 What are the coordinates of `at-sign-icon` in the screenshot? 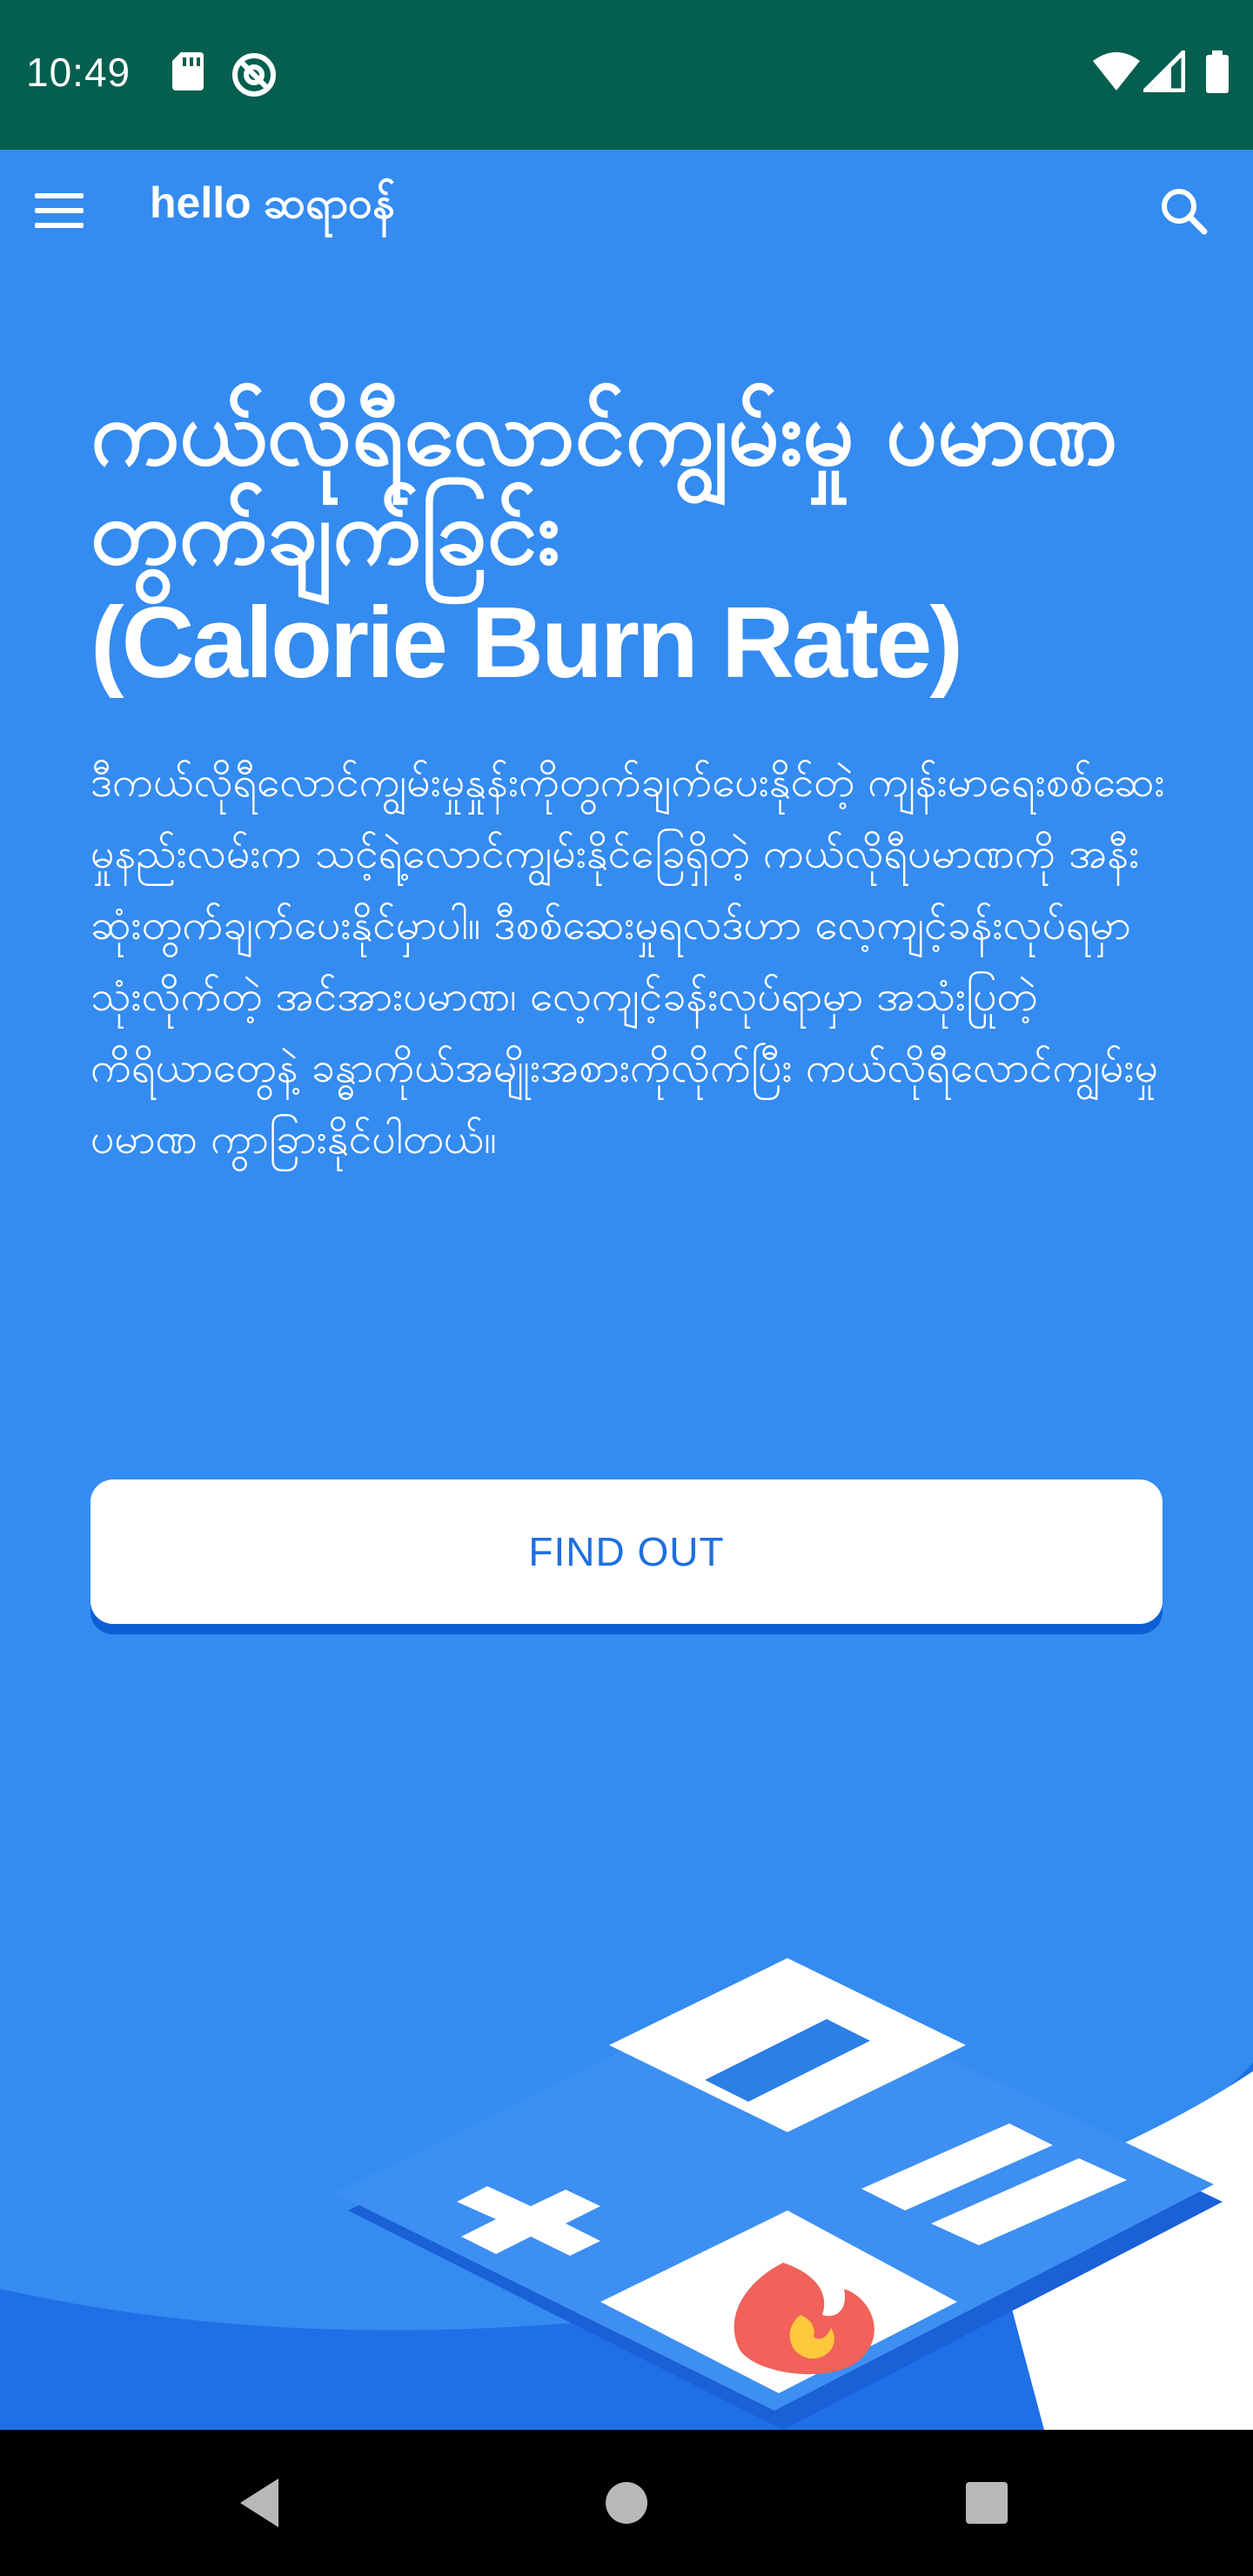 It's located at (254, 75).